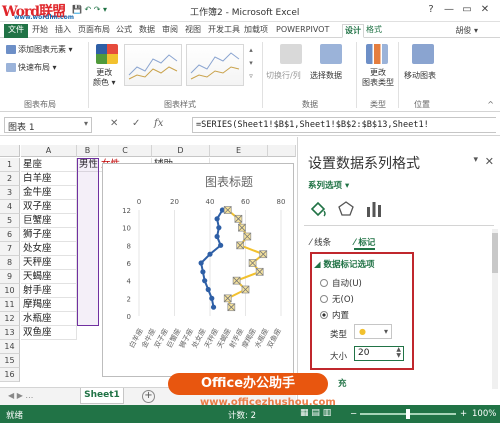 This screenshot has width=500, height=423. Describe the element at coordinates (326, 75) in the screenshot. I see `select-data-button: 选择数据` at that location.